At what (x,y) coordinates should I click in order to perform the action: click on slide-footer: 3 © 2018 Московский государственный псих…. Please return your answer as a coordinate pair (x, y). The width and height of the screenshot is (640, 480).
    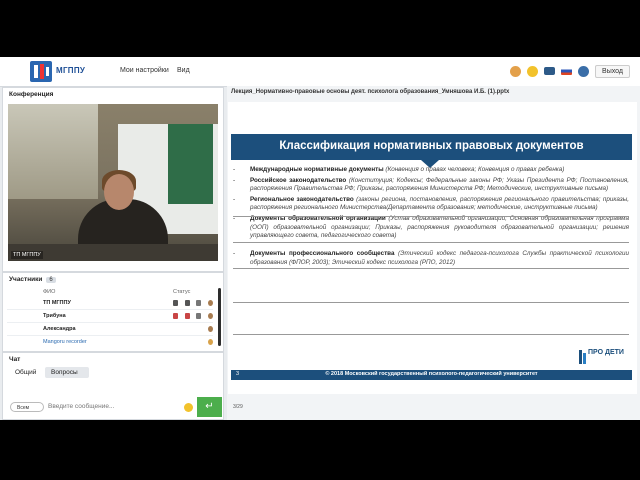
    Looking at the image, I should click on (431, 375).